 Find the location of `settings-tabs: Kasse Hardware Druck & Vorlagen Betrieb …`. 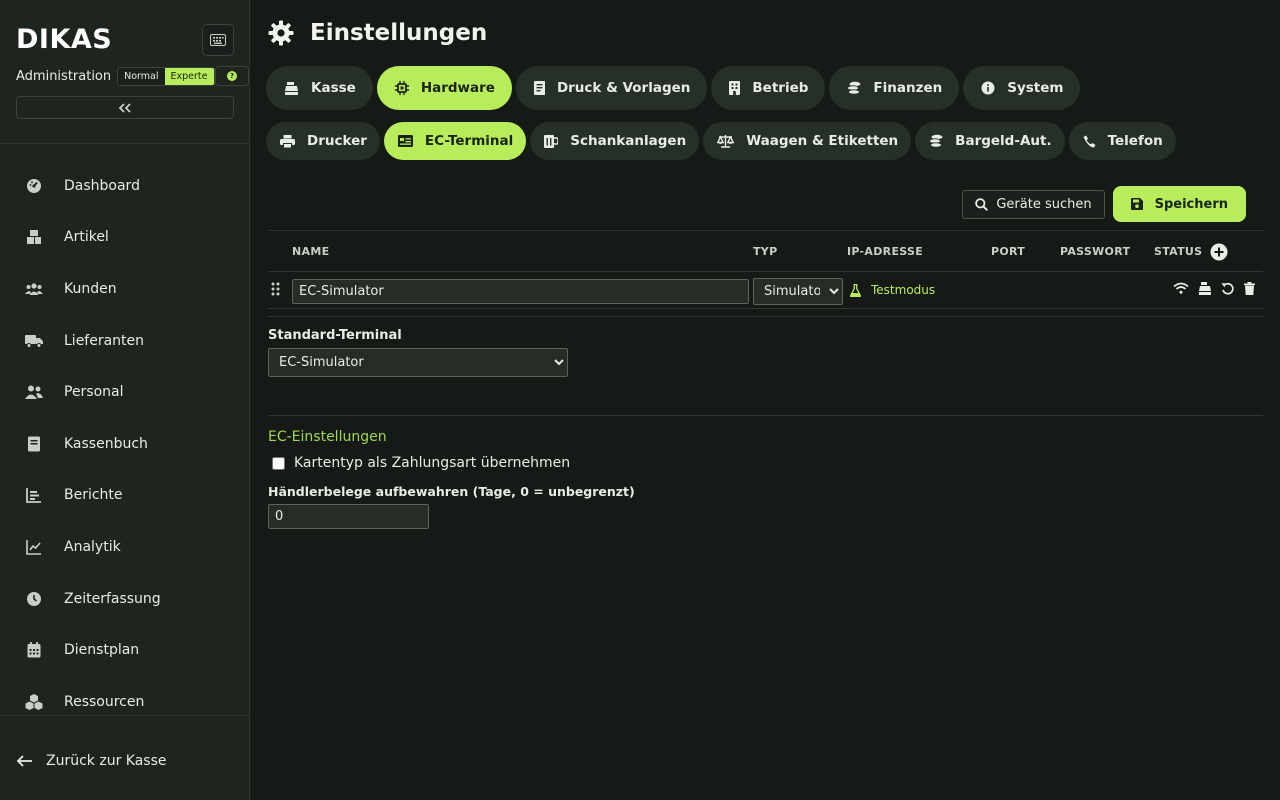

settings-tabs: Kasse Hardware Druck & Vorlagen Betrieb … is located at coordinates (675, 88).